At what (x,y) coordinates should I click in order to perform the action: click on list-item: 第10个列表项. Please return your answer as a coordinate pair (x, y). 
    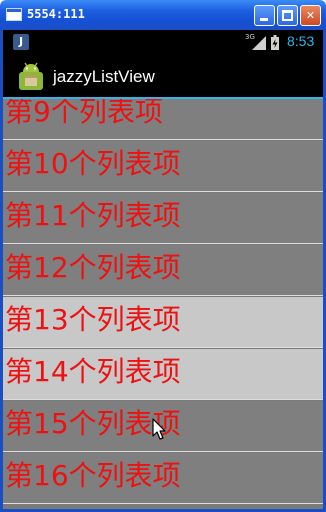
    Looking at the image, I should click on (163, 166).